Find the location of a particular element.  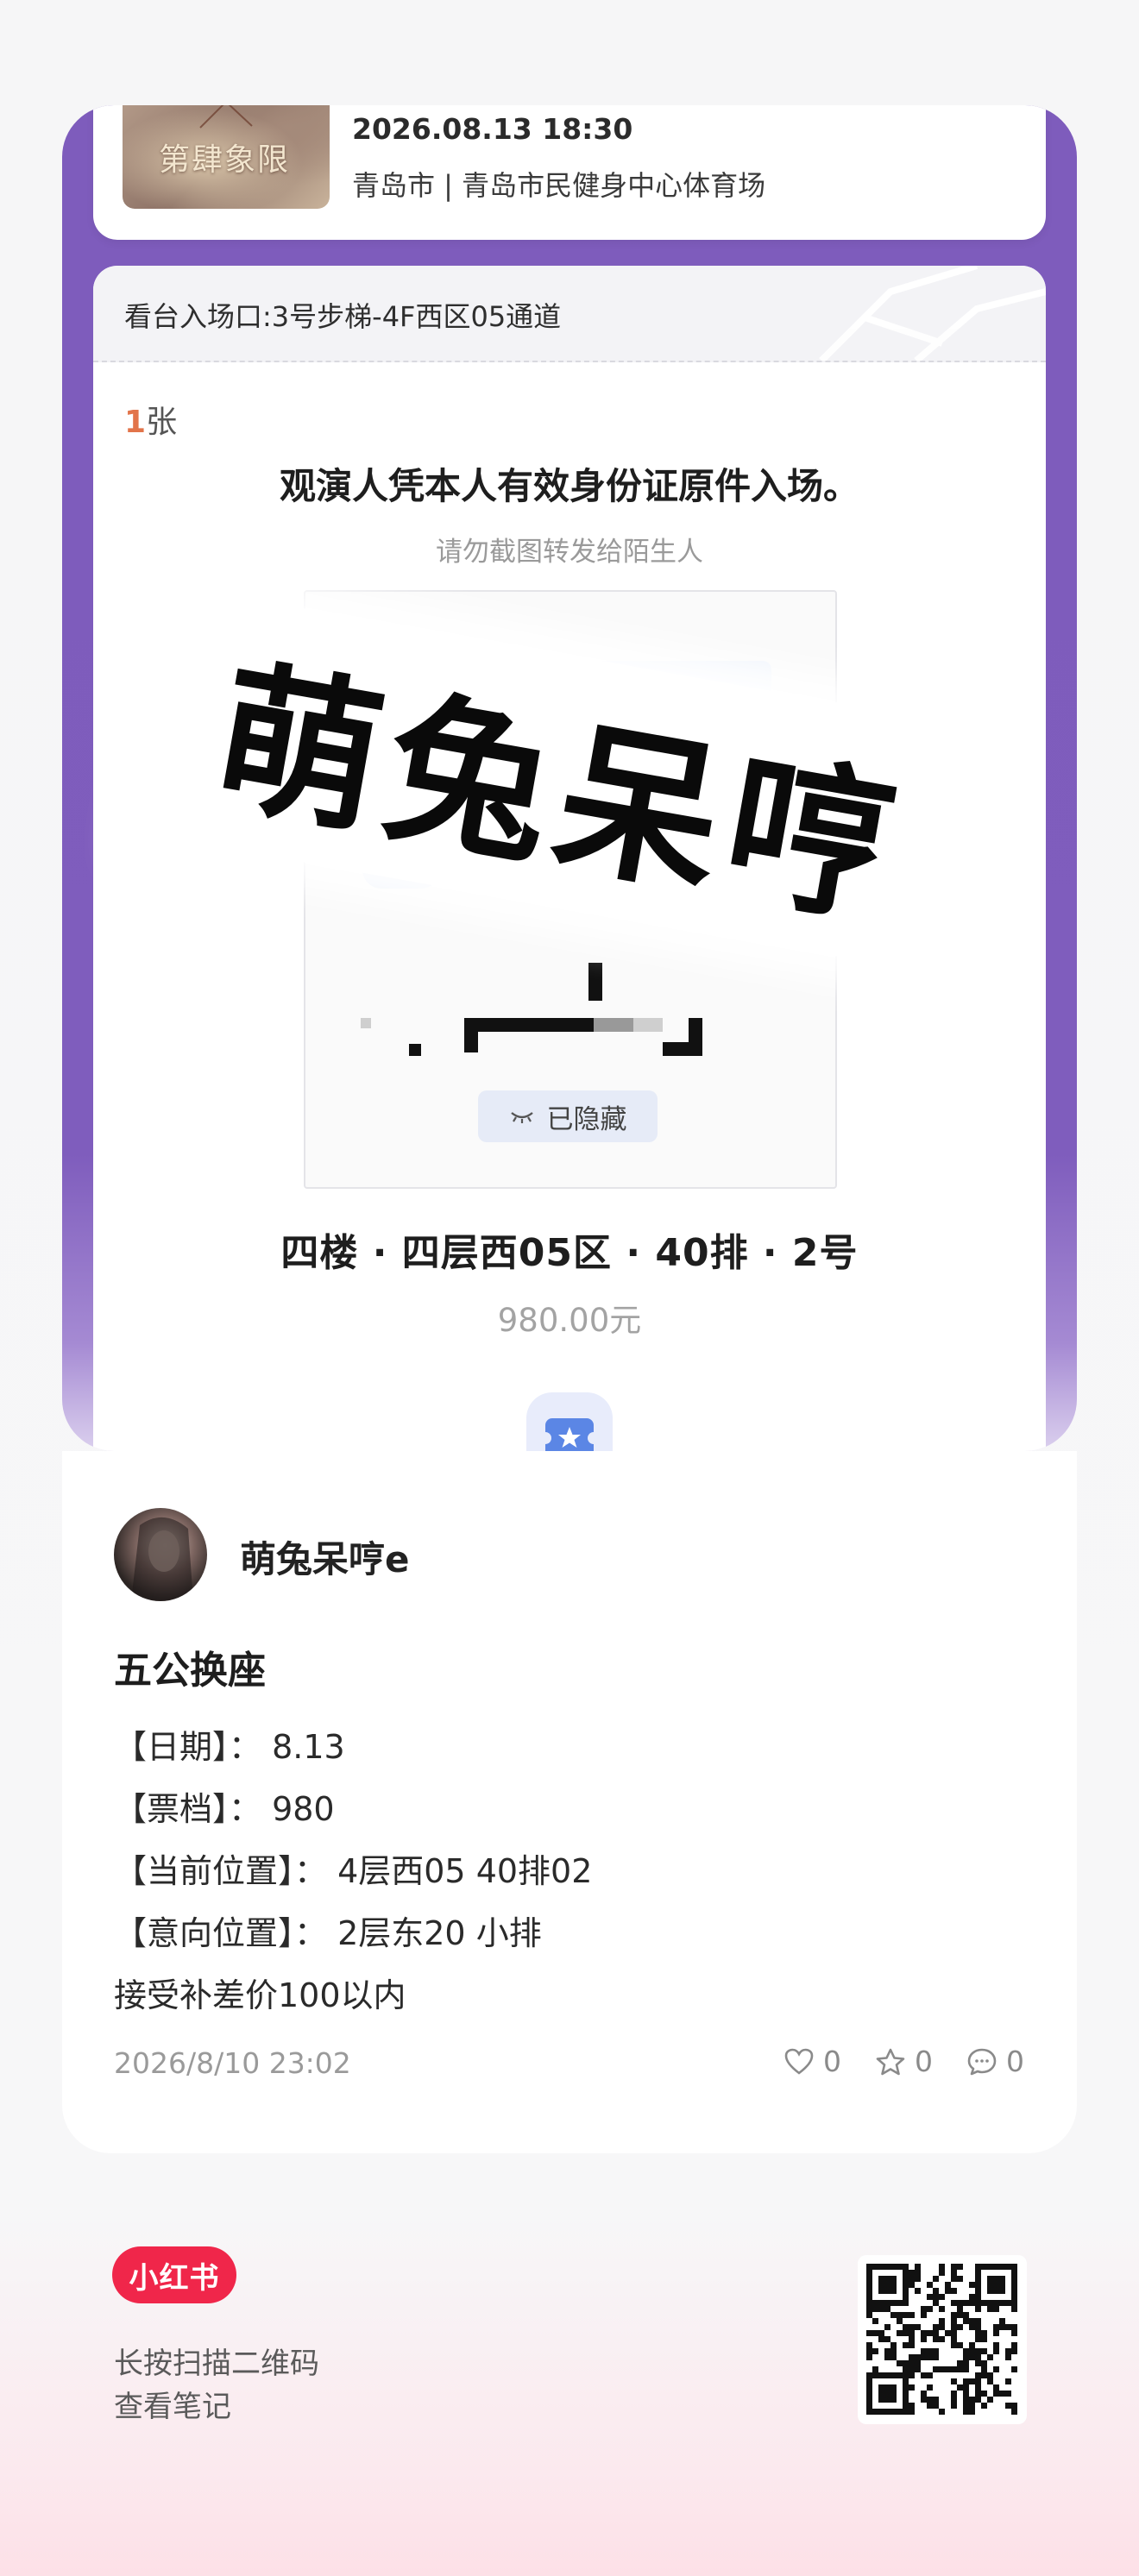

footer-scan-hint: 长按扫描二维码 is located at coordinates (216, 2364).